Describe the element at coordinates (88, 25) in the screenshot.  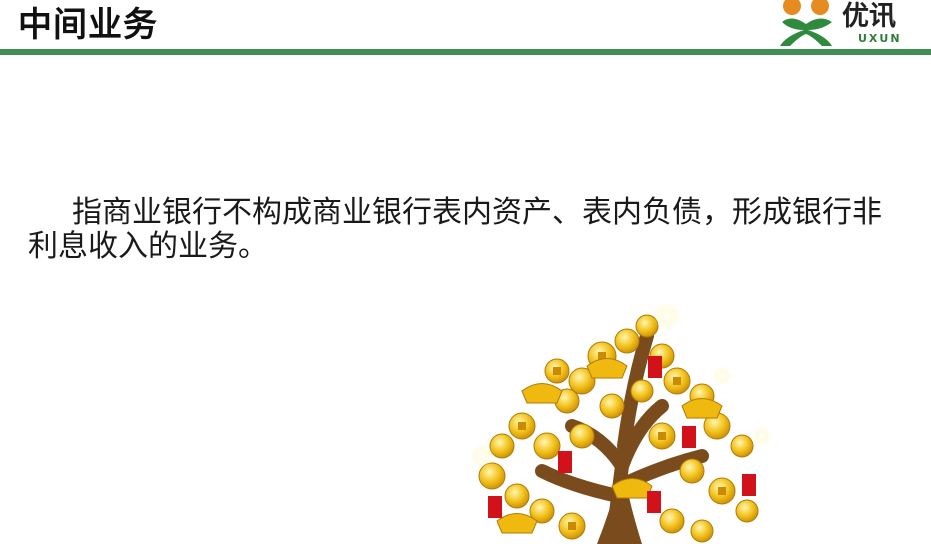
I see `page-title: 中间业务` at that location.